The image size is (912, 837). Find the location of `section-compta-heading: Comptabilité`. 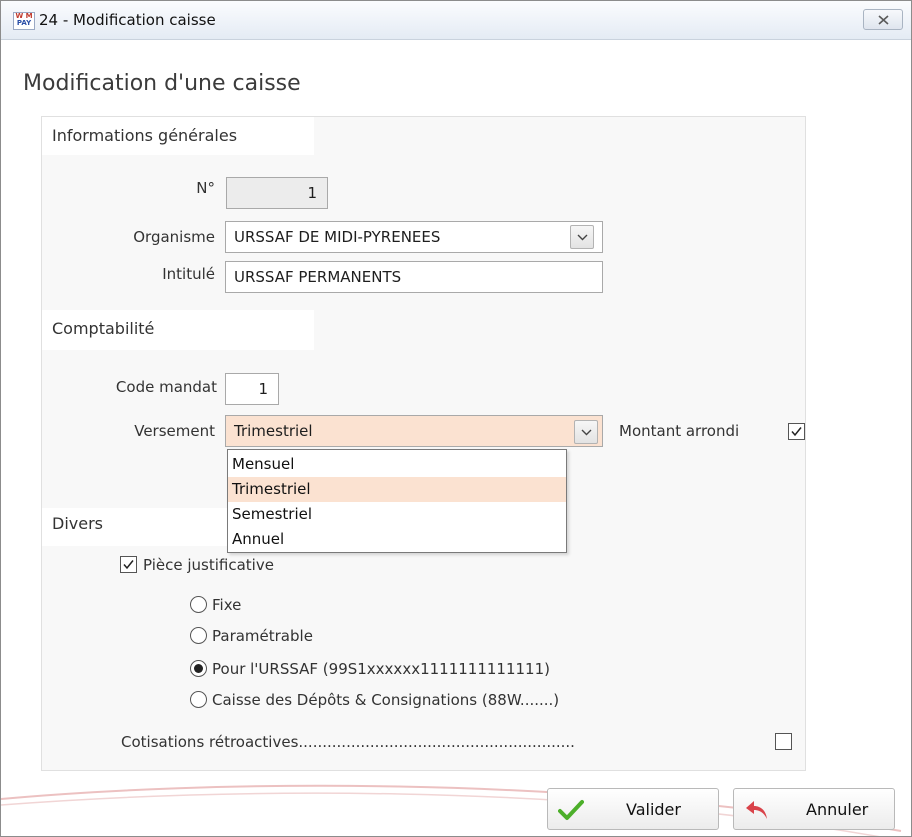

section-compta-heading: Comptabilité is located at coordinates (178, 330).